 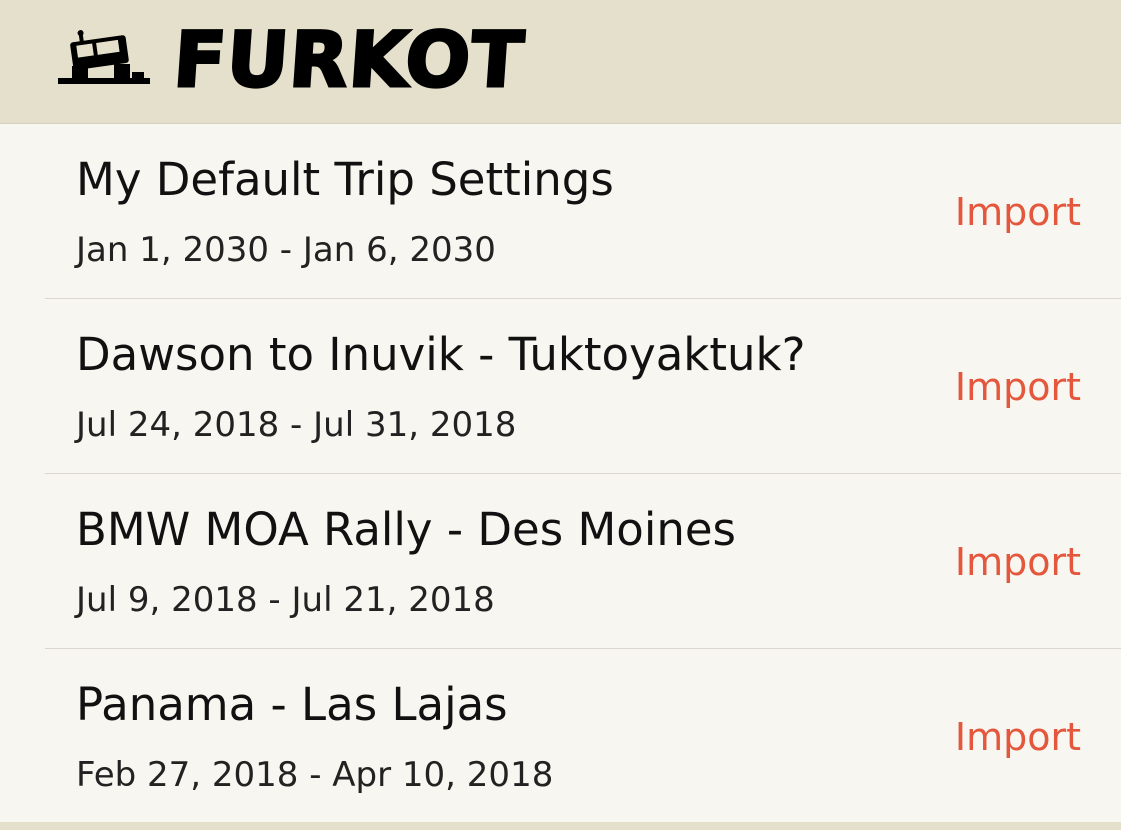 What do you see at coordinates (560, 826) in the screenshot?
I see `bottom-divider` at bounding box center [560, 826].